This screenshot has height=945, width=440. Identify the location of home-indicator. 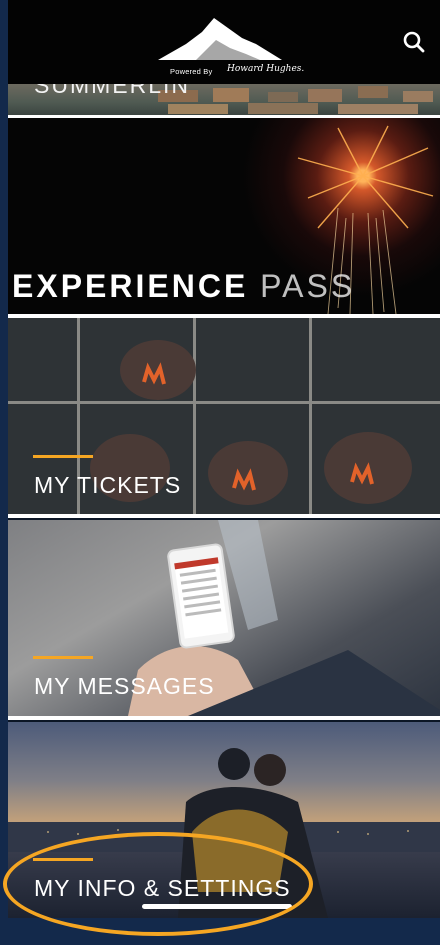
(217, 906).